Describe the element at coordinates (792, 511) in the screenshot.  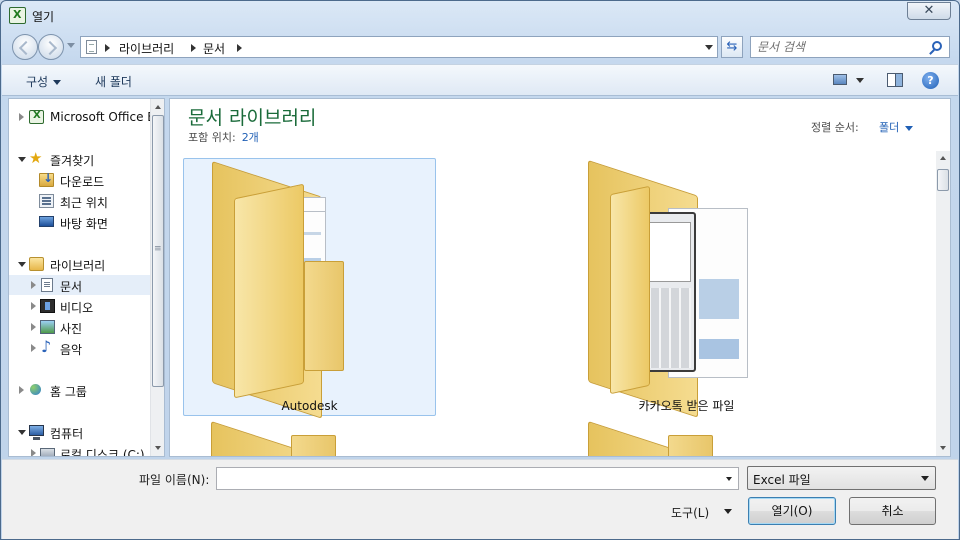
I see `open-button: 열기(O)` at that location.